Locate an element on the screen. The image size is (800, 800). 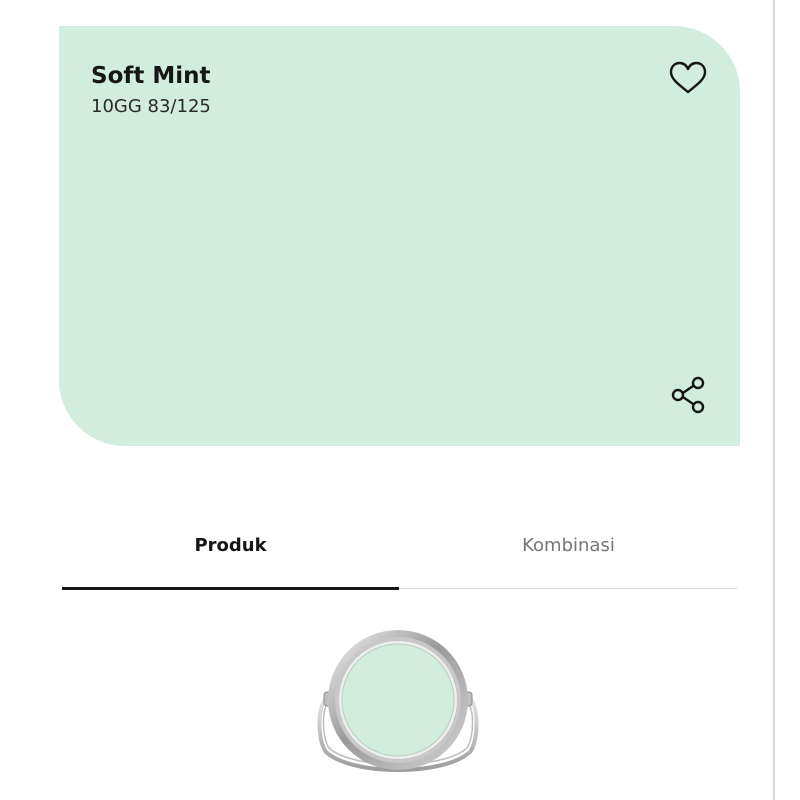
paint-can-image is located at coordinates (398, 703).